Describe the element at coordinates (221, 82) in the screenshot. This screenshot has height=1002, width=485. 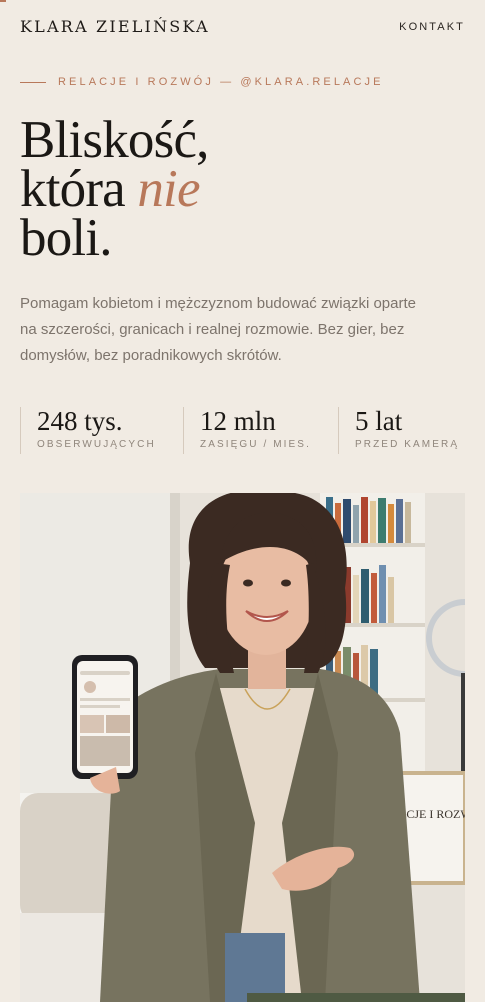
I see `eyebrow-text: RELACJE I ROZWÓJ — @KLARA.RELACJE` at that location.